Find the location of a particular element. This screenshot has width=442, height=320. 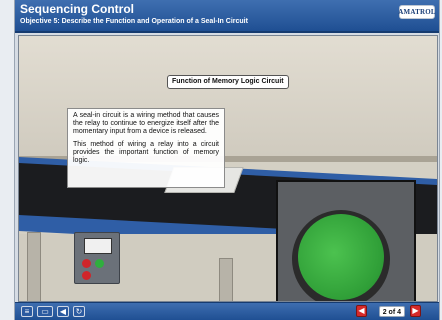

panel-meter is located at coordinates (98, 246).